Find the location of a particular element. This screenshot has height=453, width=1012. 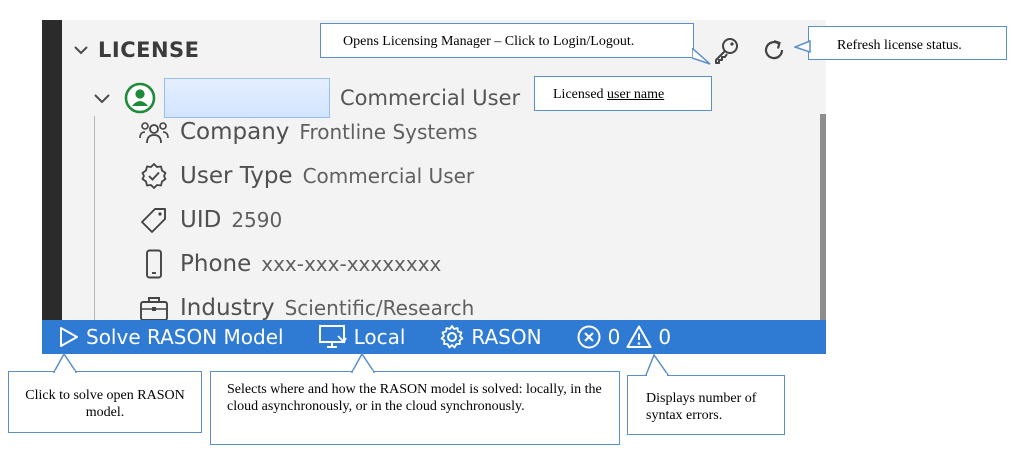

solve-model-button: Solve RASON Model is located at coordinates (170, 337).